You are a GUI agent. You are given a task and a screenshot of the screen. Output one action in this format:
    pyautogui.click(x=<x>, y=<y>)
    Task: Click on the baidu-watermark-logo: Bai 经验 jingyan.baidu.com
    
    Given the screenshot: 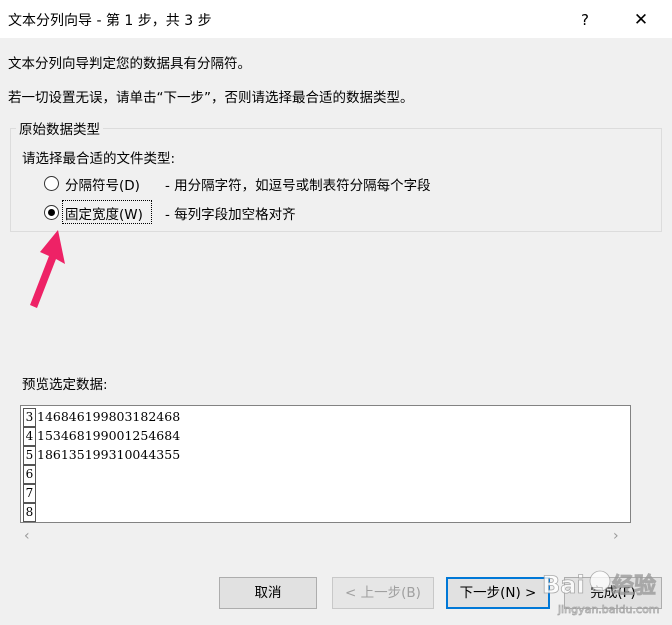 What is the action you would take?
    pyautogui.click(x=605, y=592)
    